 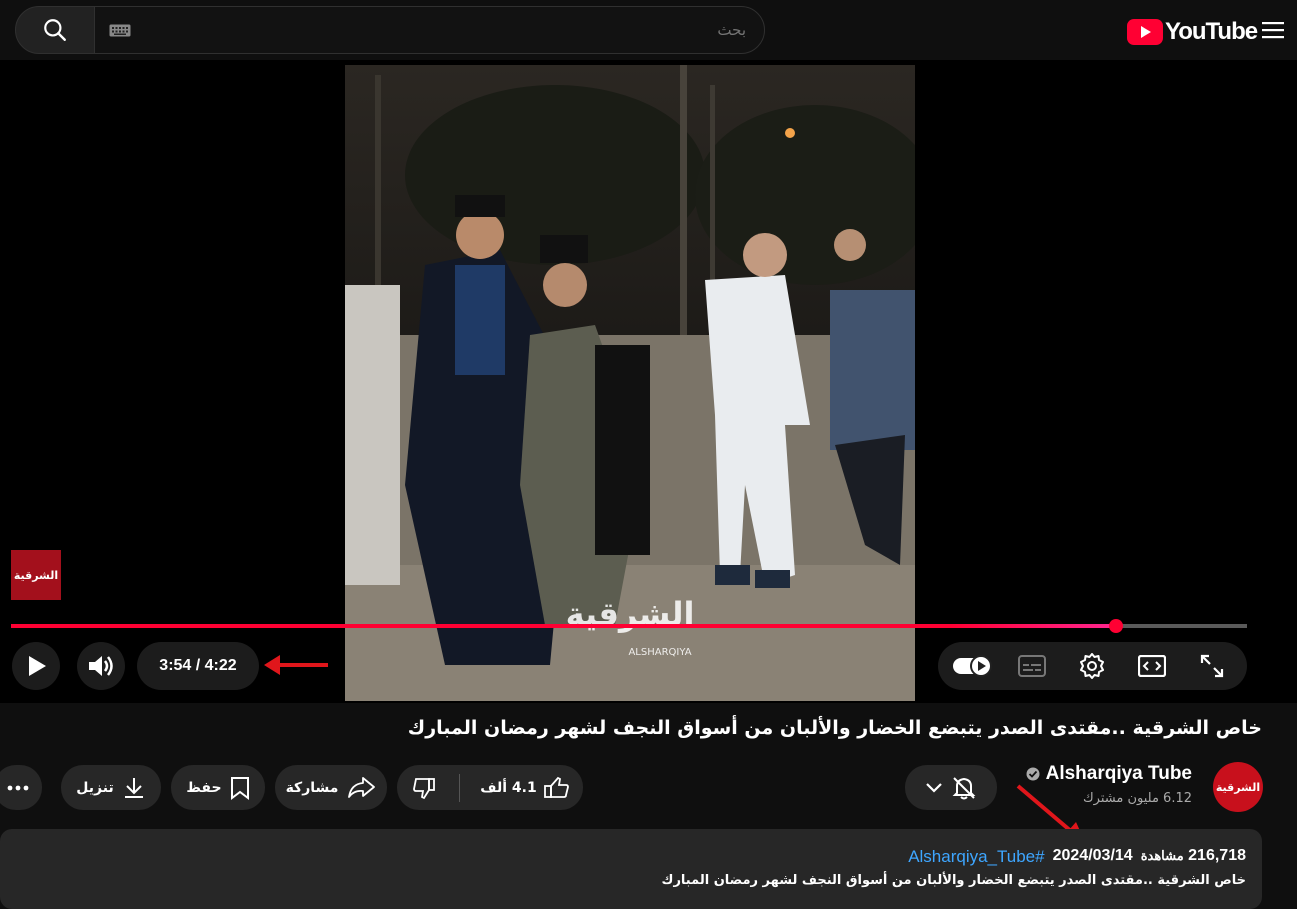 I want to click on like-divider, so click(x=460, y=787).